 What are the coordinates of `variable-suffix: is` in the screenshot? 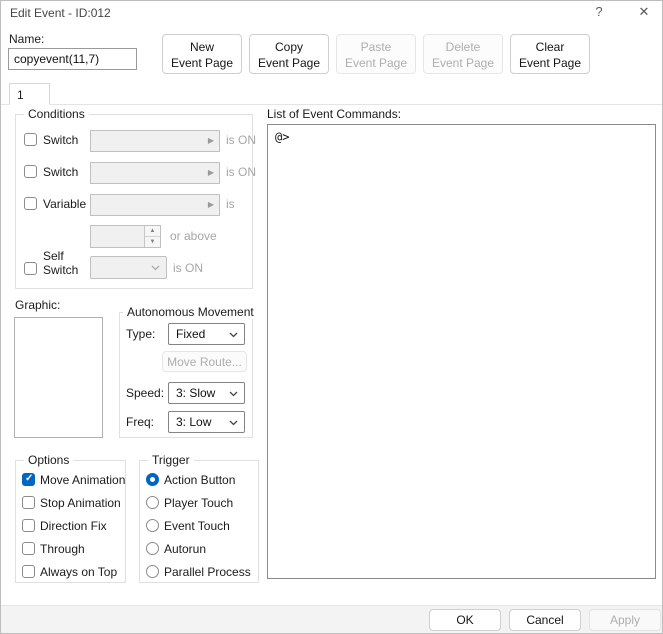 It's located at (230, 204).